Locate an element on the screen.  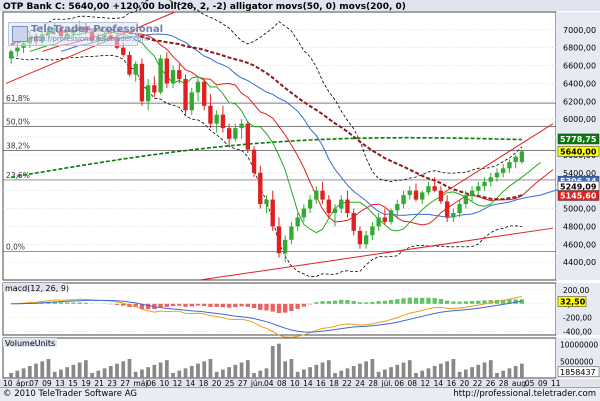
y-tick-label: 7000,00 is located at coordinates (579, 30).